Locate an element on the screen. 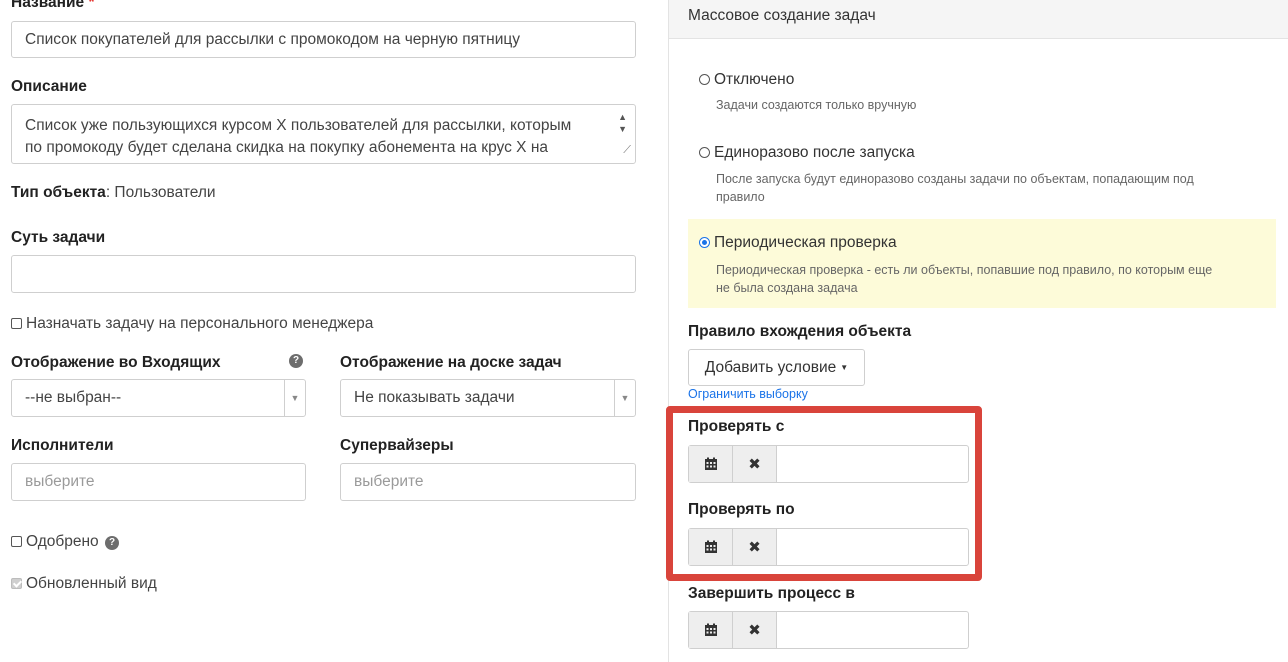 The image size is (1288, 662). panel-title: Массовое создание задач is located at coordinates (782, 15).